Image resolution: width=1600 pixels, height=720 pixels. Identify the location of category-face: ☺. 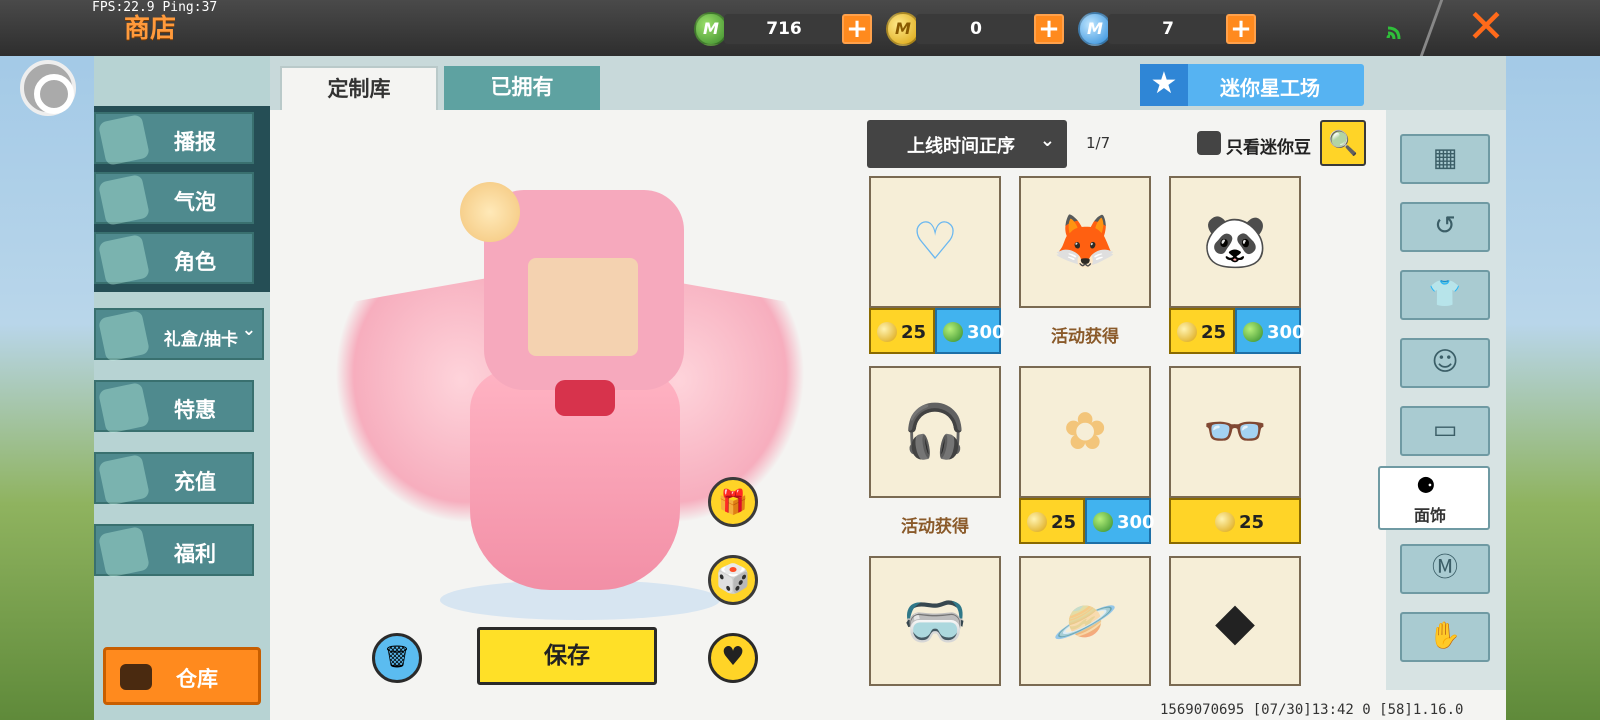
(1445, 363).